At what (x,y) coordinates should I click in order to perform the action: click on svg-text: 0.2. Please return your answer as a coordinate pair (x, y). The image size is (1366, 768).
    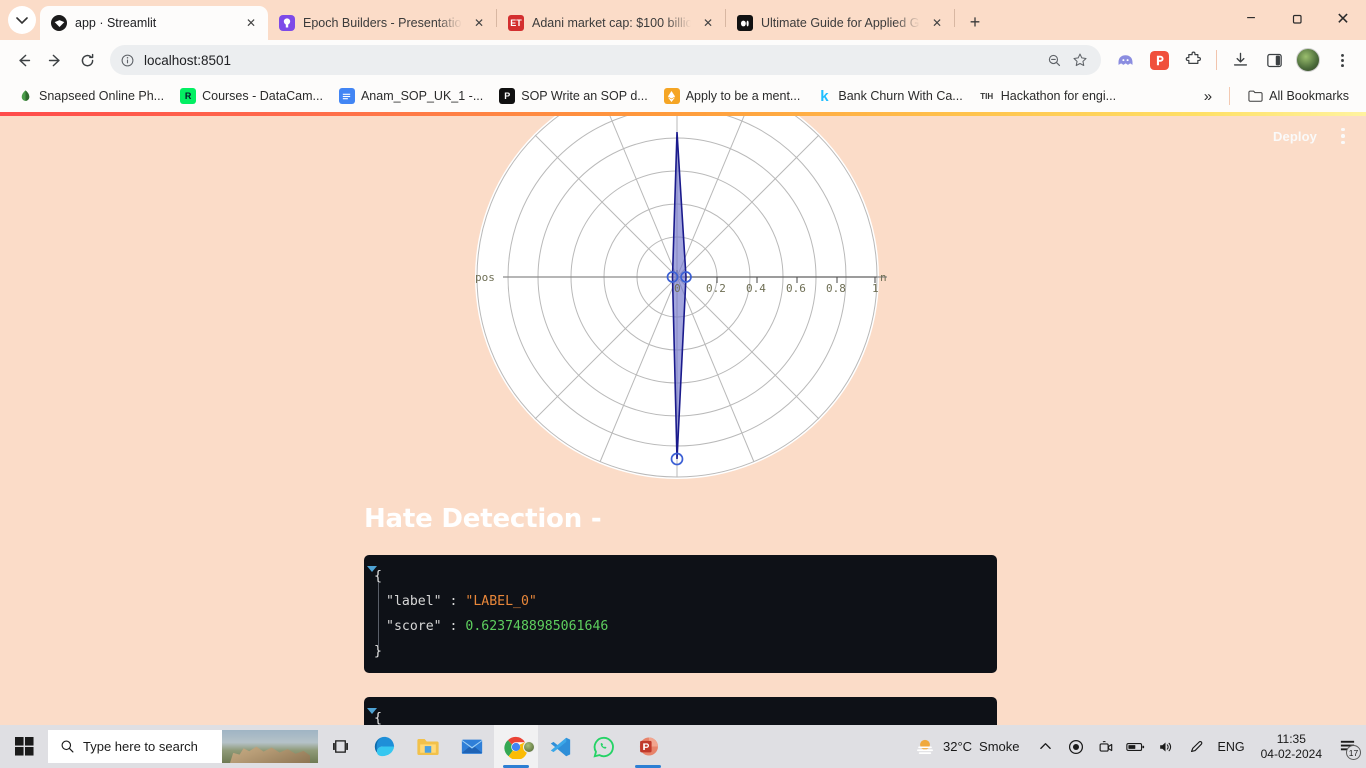
    Looking at the image, I should click on (716, 288).